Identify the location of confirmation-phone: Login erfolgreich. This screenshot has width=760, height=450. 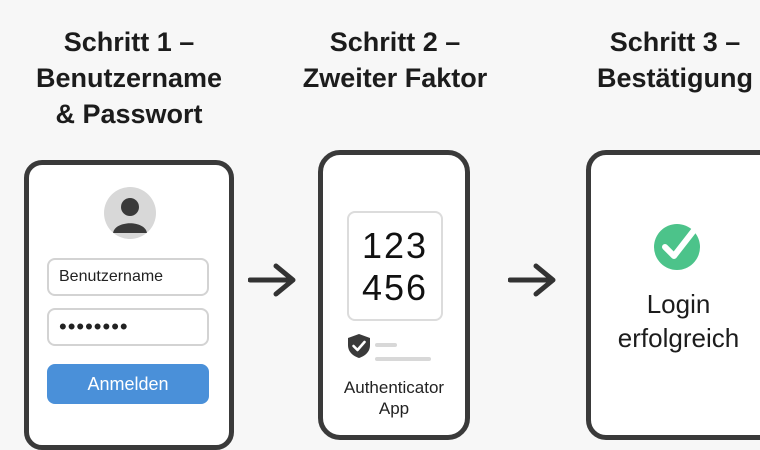
(673, 295).